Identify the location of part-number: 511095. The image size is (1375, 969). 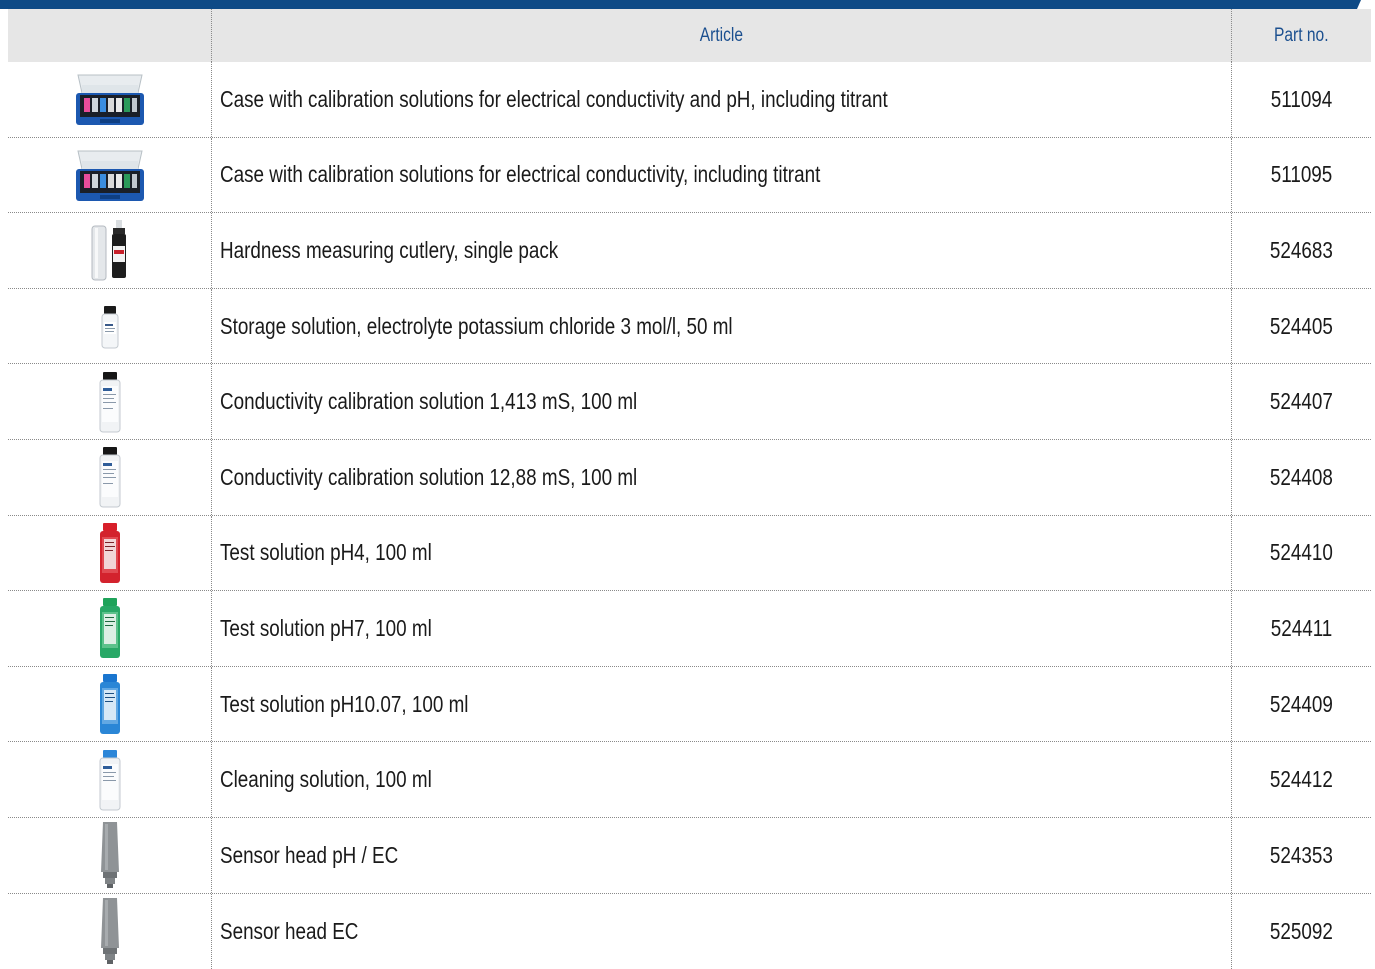
(1301, 174).